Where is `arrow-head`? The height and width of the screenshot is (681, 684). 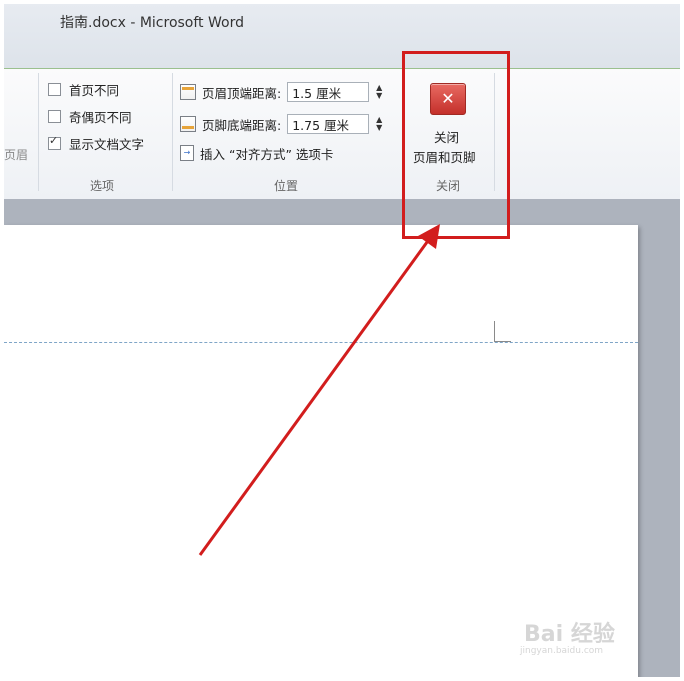 arrow-head is located at coordinates (429, 236).